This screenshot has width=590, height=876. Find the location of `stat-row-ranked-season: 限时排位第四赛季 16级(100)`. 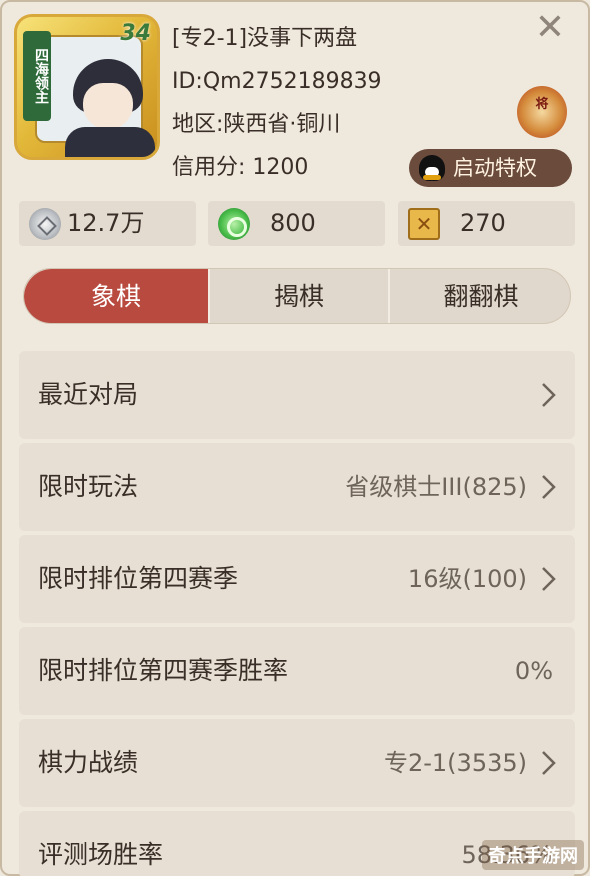

stat-row-ranked-season: 限时排位第四赛季 16级(100) is located at coordinates (297, 579).